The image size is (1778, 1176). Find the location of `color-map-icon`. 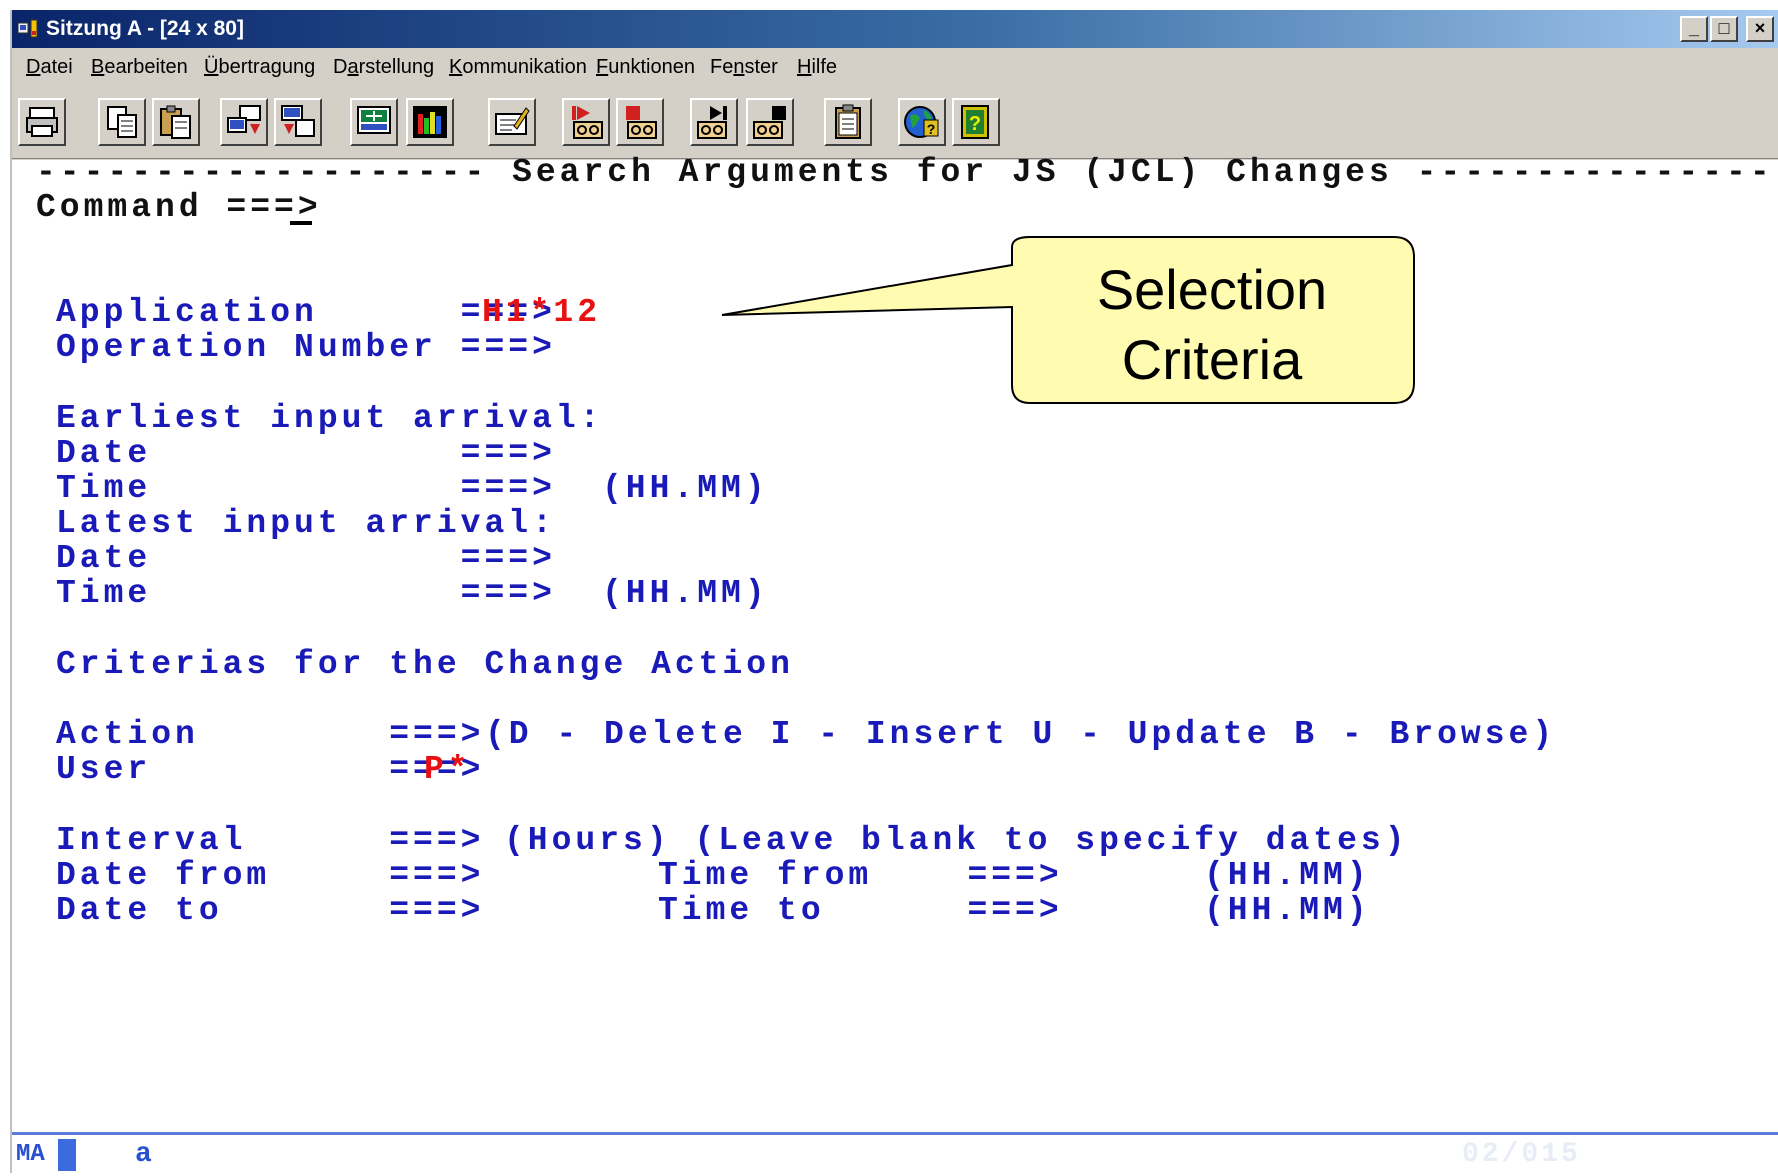

color-map-icon is located at coordinates (430, 122).